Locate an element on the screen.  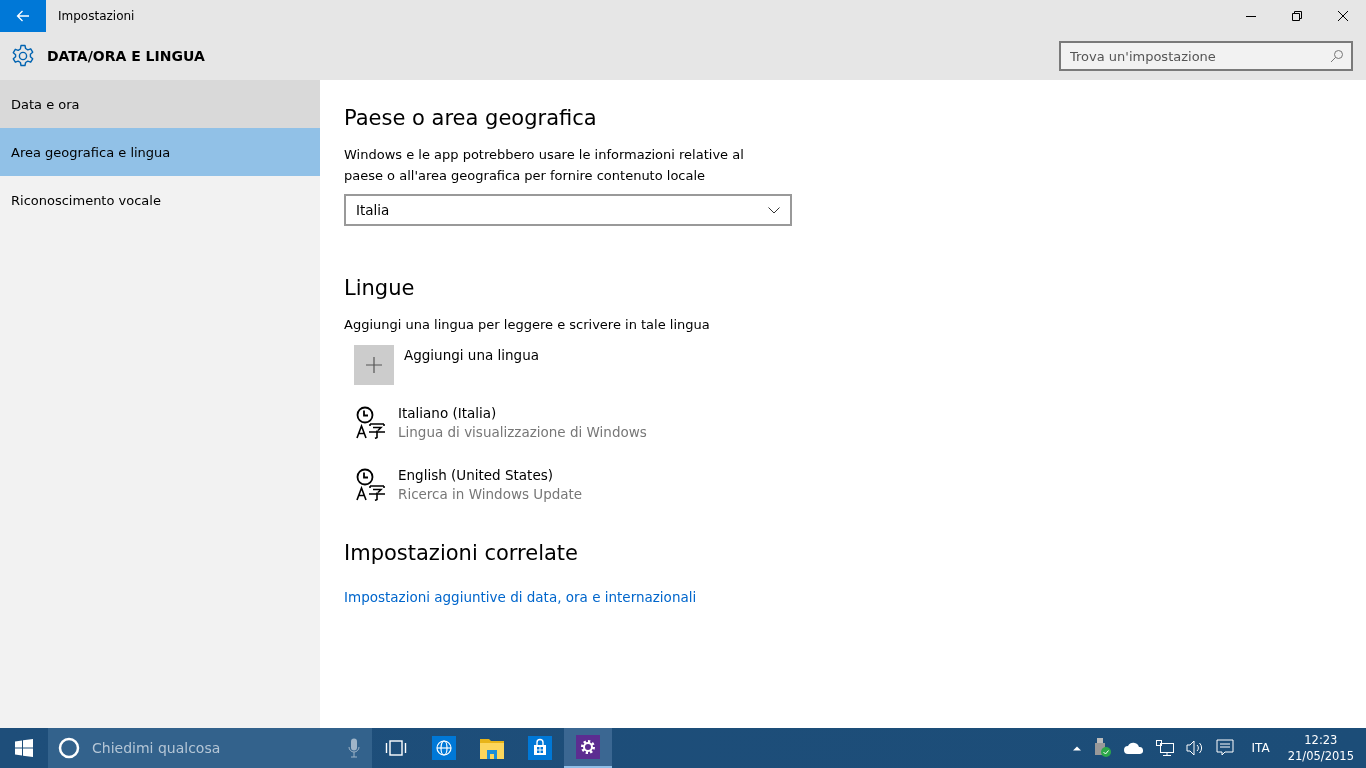
cortana-icon is located at coordinates (69, 748).